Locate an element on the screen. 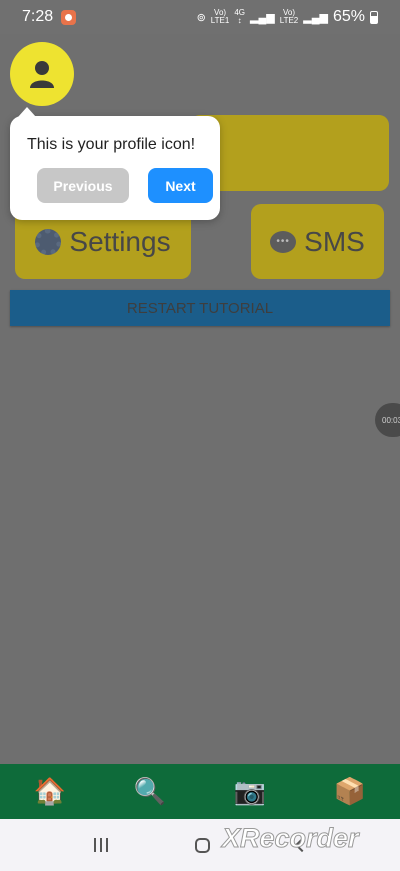  signal-2-icon: ▂▄▆ is located at coordinates (315, 17).